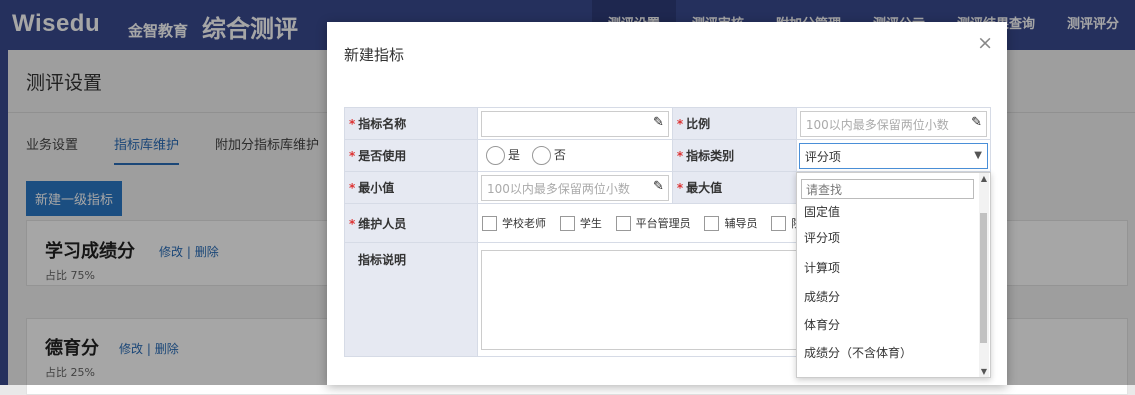 This screenshot has height=395, width=1135. What do you see at coordinates (575, 187) in the screenshot?
I see `min-input: 100以内最多保留两位小数 ✎` at bounding box center [575, 187].